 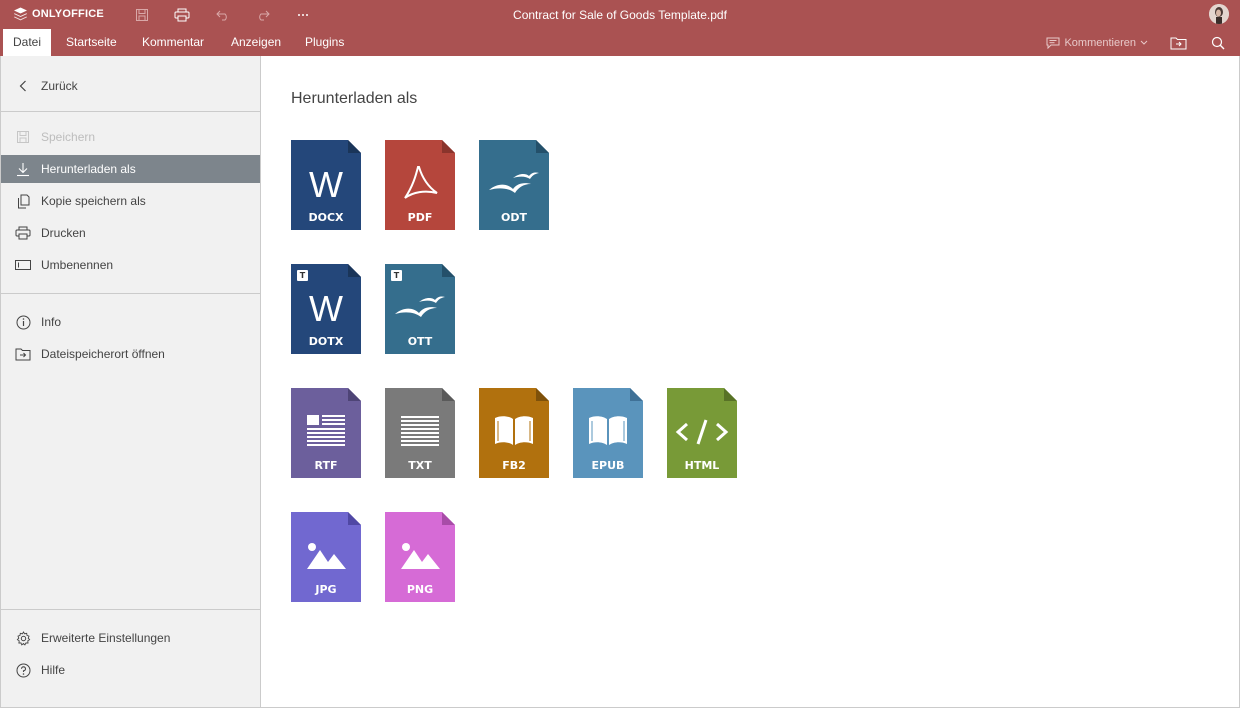 I want to click on format-dotx-button: W T DOTX, so click(x=326, y=309).